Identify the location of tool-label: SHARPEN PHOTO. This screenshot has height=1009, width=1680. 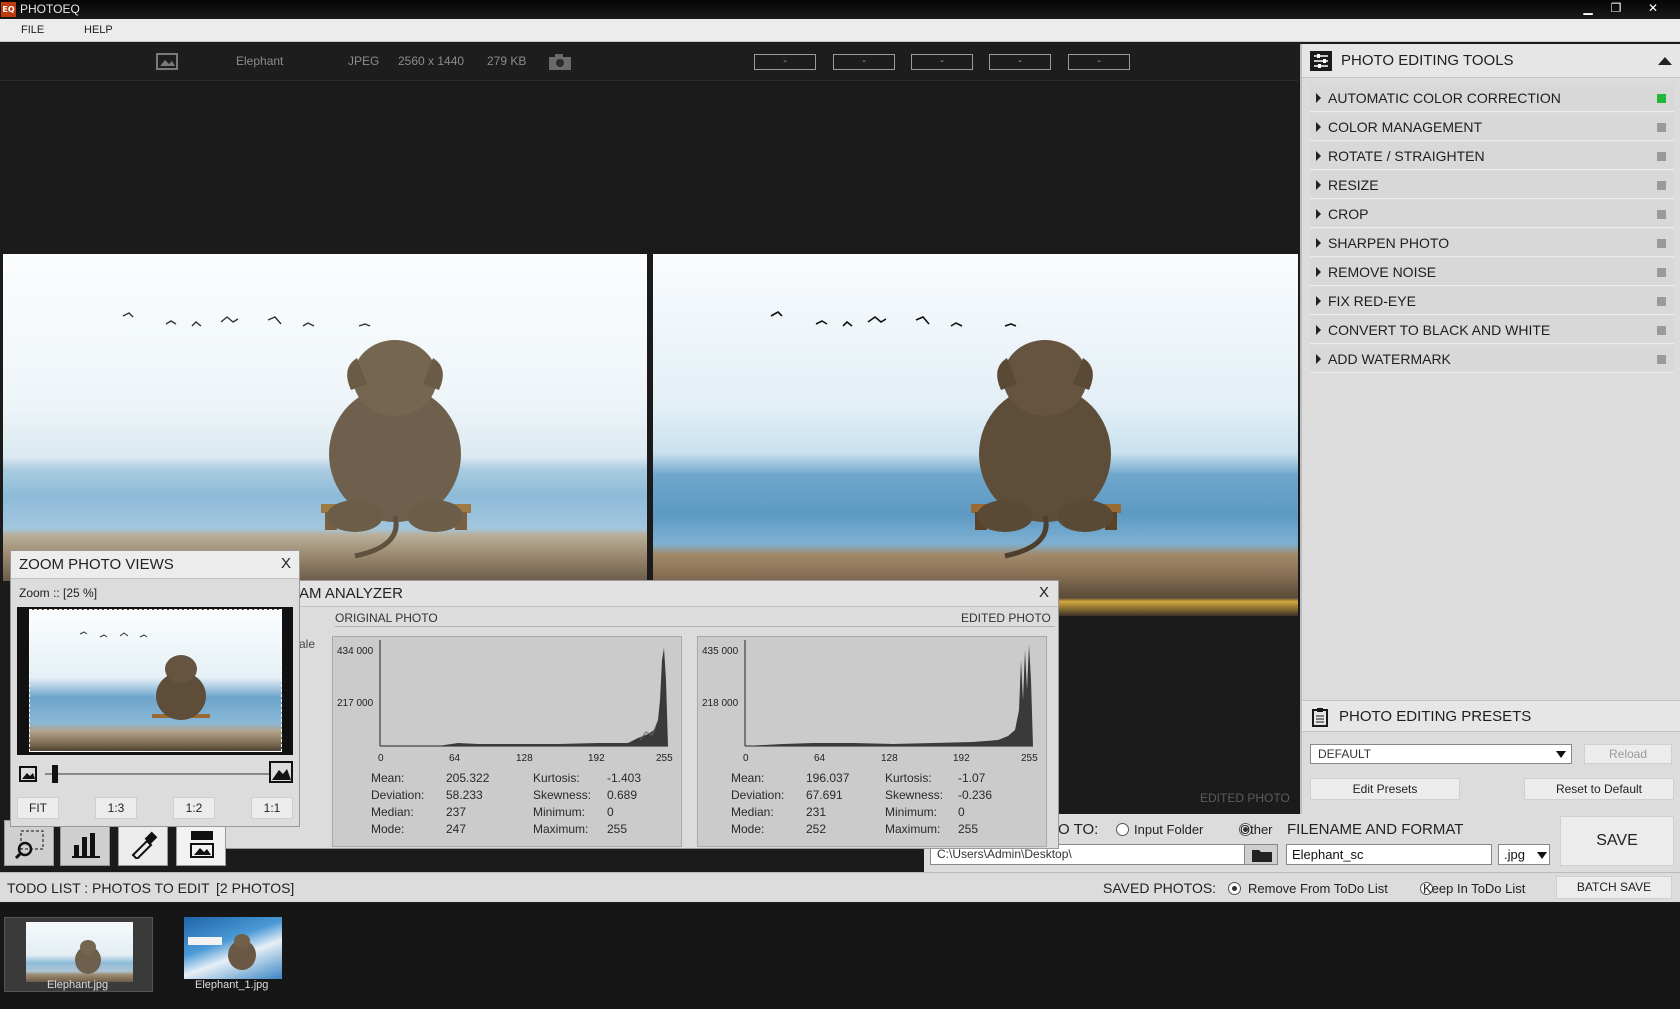
(1389, 243).